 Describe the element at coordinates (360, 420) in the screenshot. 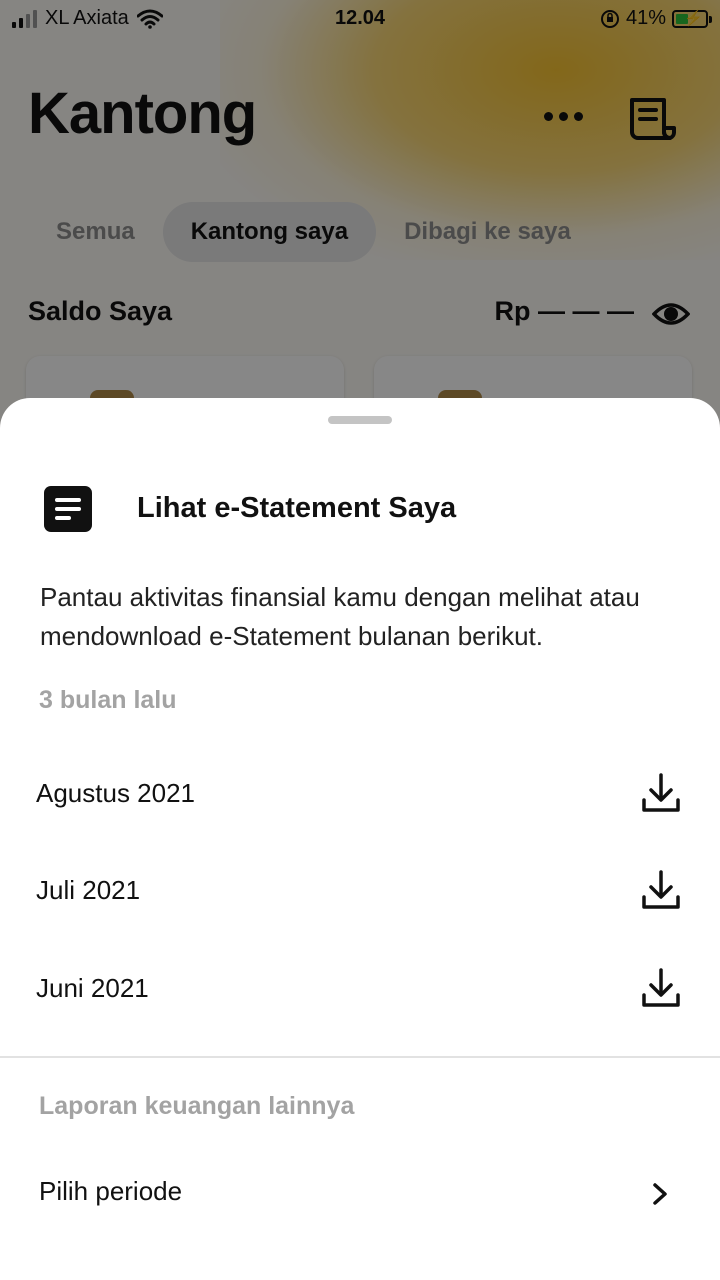

I see `drag-handle` at that location.